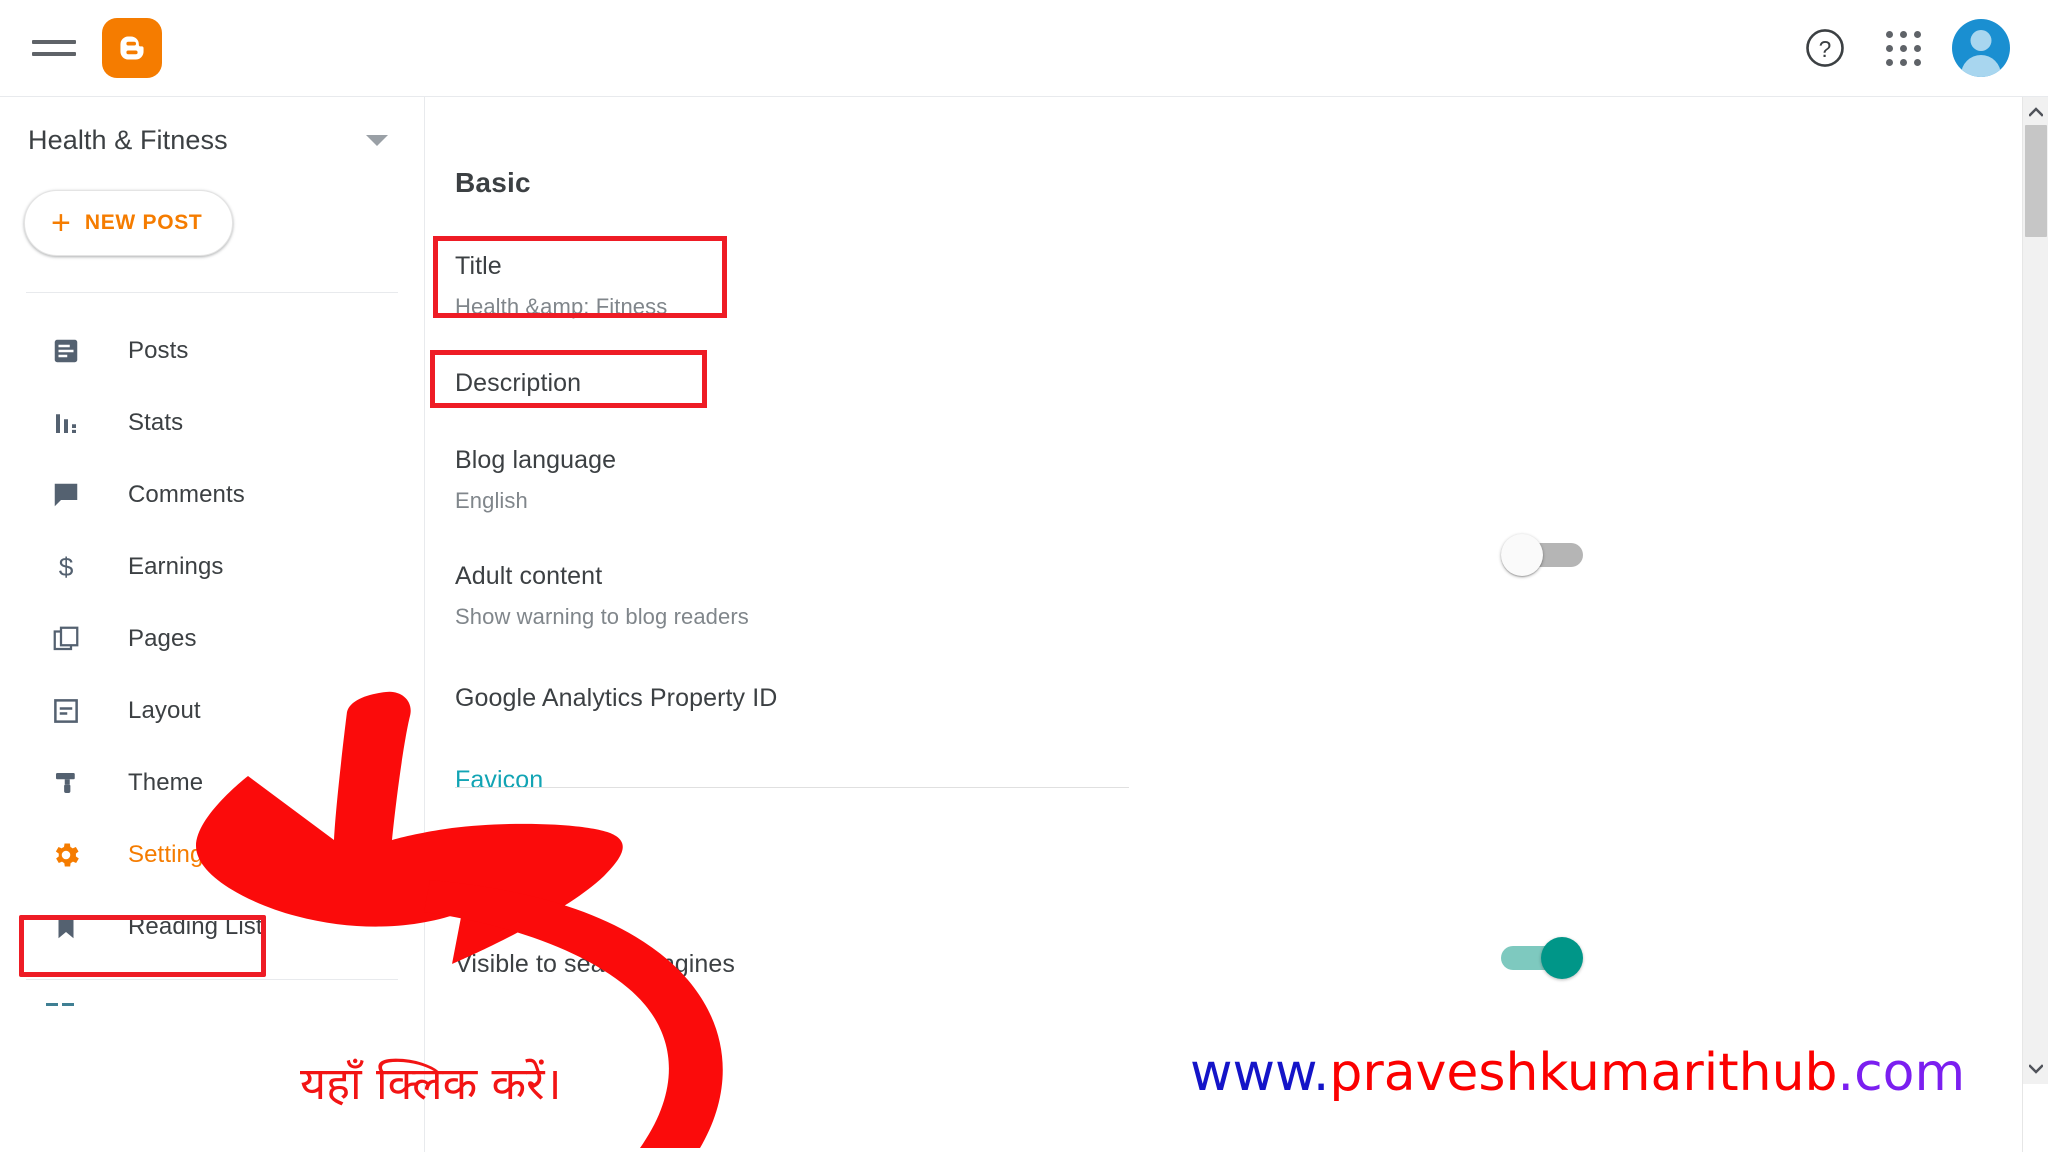 The height and width of the screenshot is (1152, 2048). What do you see at coordinates (176, 566) in the screenshot?
I see `sidebar-item-label: Earnings` at bounding box center [176, 566].